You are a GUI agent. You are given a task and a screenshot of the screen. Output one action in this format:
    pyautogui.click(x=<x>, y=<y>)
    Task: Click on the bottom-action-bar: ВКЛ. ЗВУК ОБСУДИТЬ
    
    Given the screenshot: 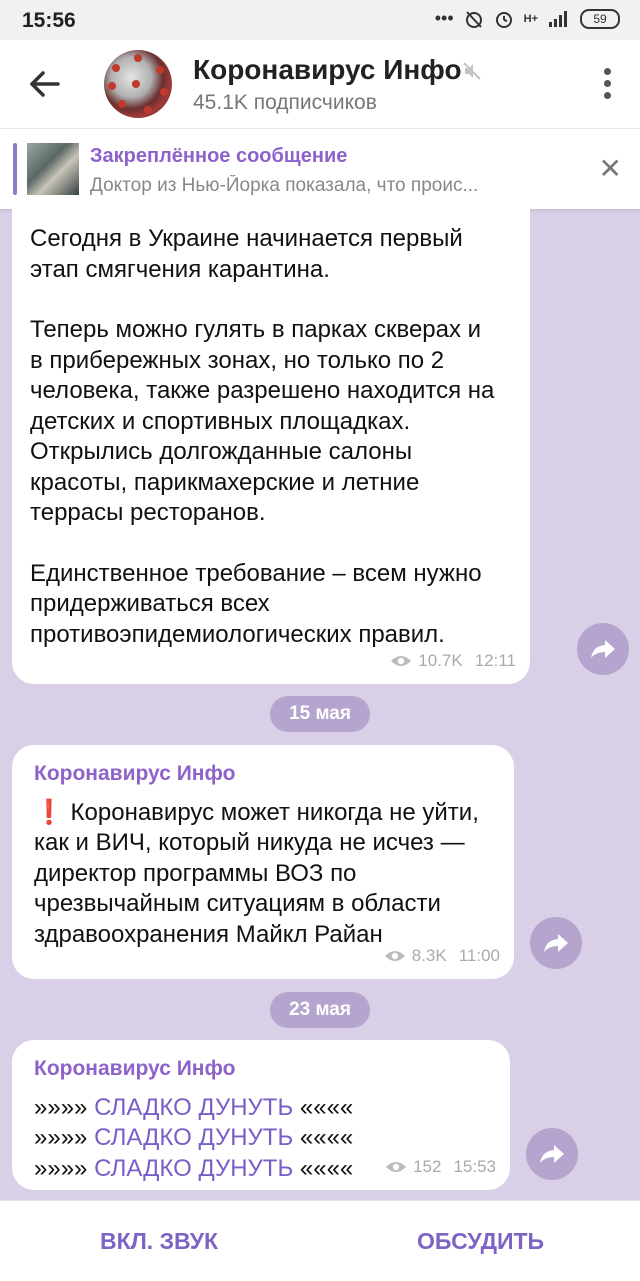 What is the action you would take?
    pyautogui.click(x=320, y=1240)
    